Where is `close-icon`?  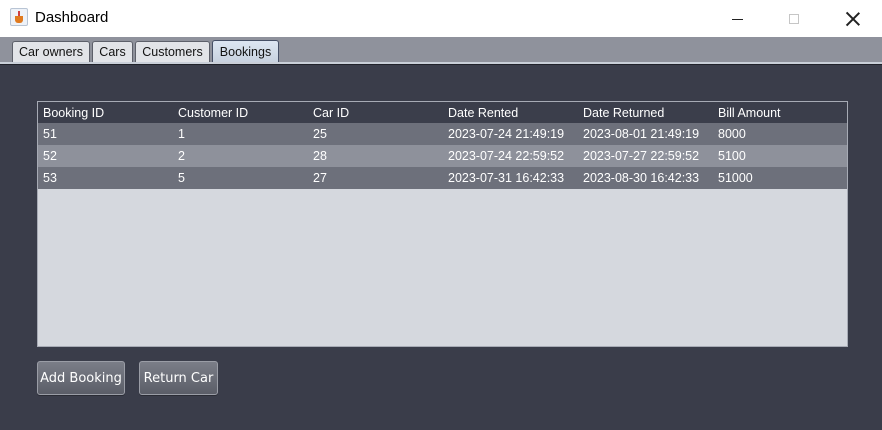 close-icon is located at coordinates (853, 19).